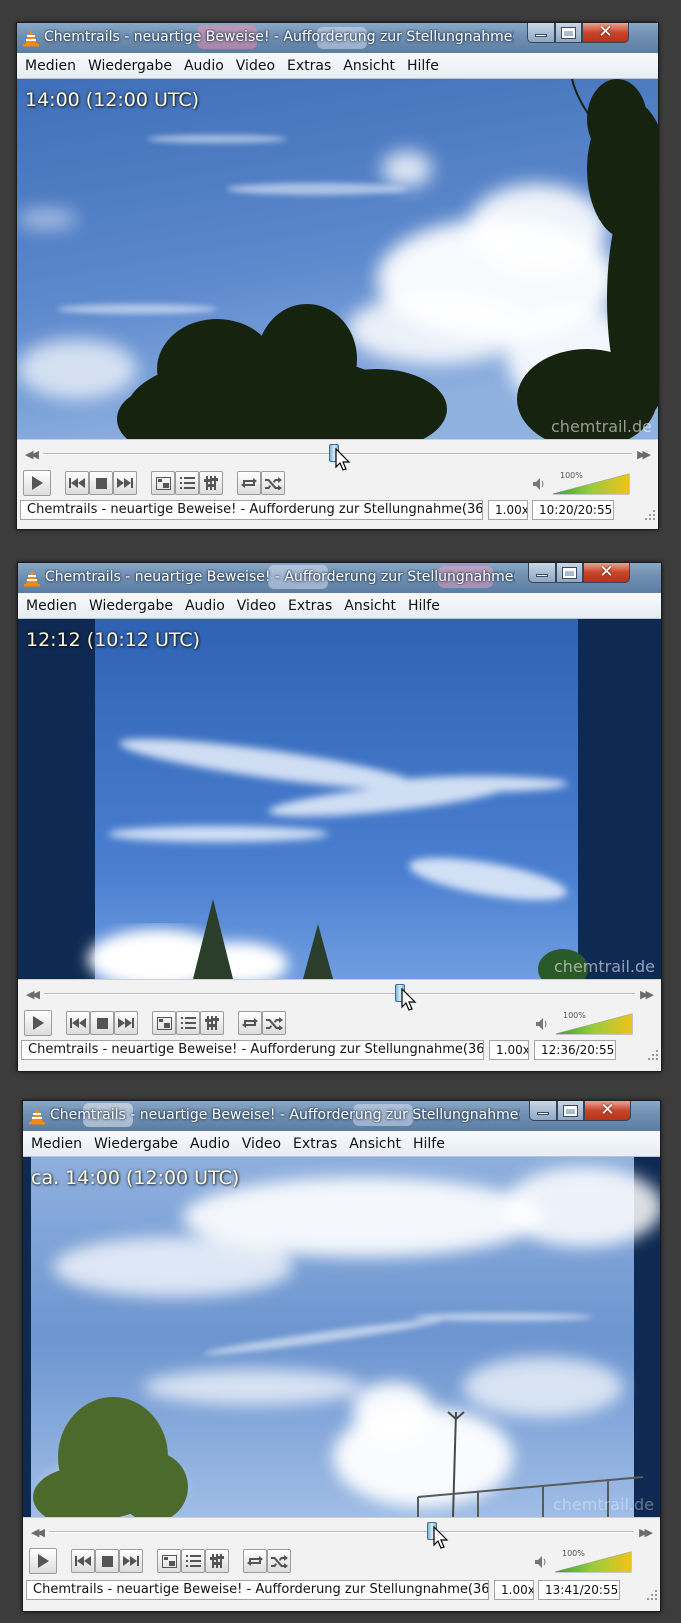 Image resolution: width=681 pixels, height=1623 pixels. I want to click on time-display: 10:20/20:55, so click(573, 510).